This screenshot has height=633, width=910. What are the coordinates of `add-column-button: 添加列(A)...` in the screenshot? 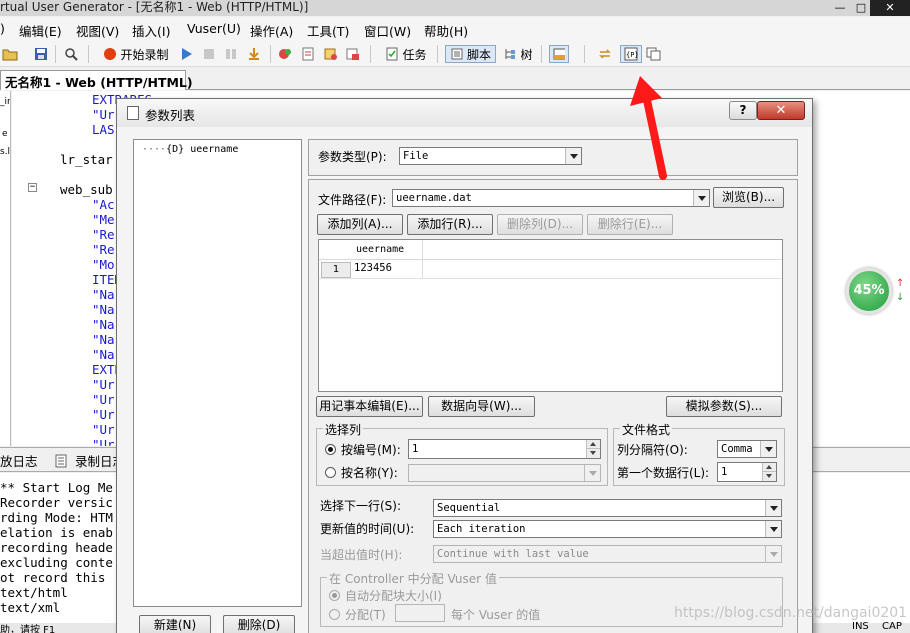 It's located at (360, 224).